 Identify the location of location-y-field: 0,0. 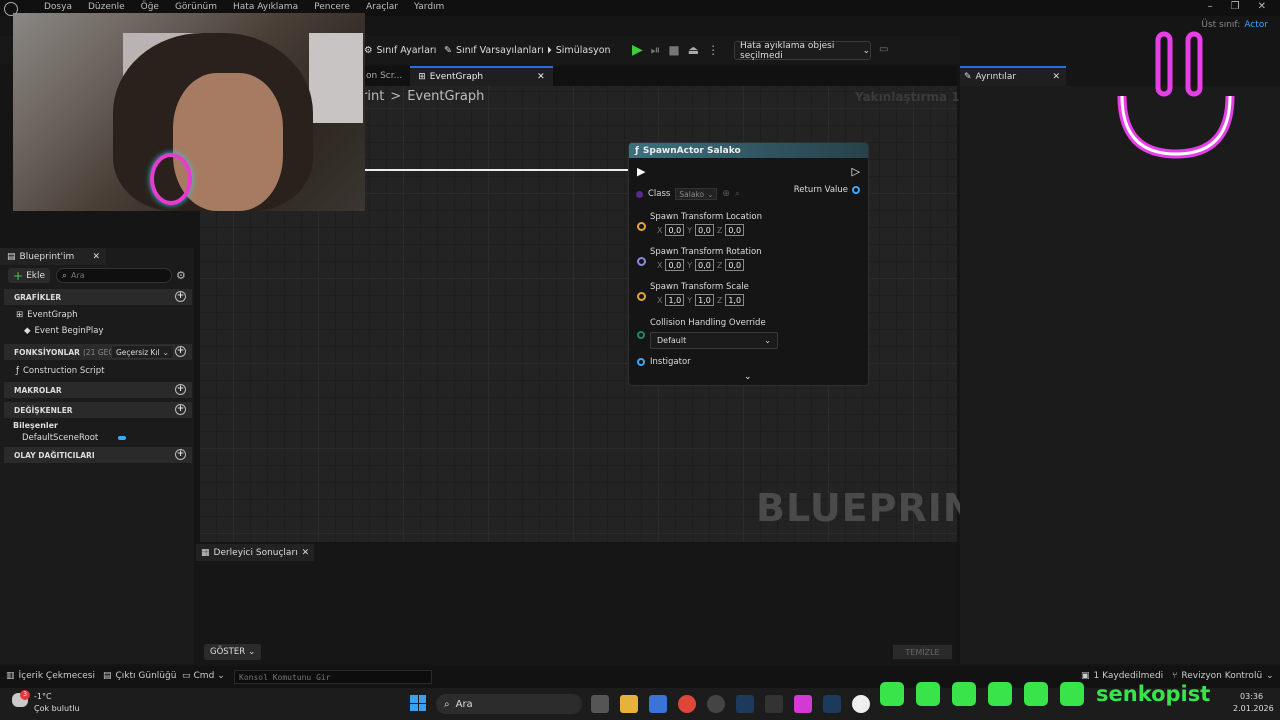
(704, 230).